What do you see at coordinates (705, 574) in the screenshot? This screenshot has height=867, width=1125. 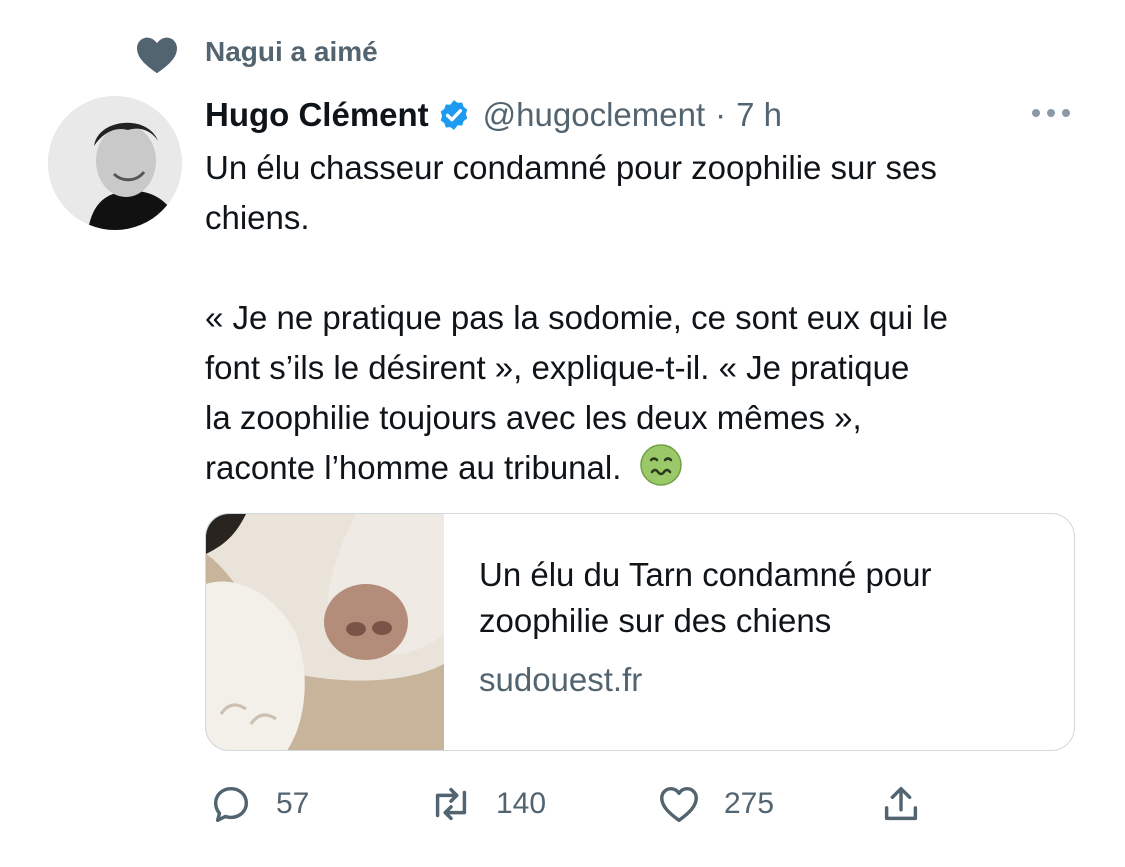 I see `link-card-title-line: Un élu du Tarn condamné pour` at bounding box center [705, 574].